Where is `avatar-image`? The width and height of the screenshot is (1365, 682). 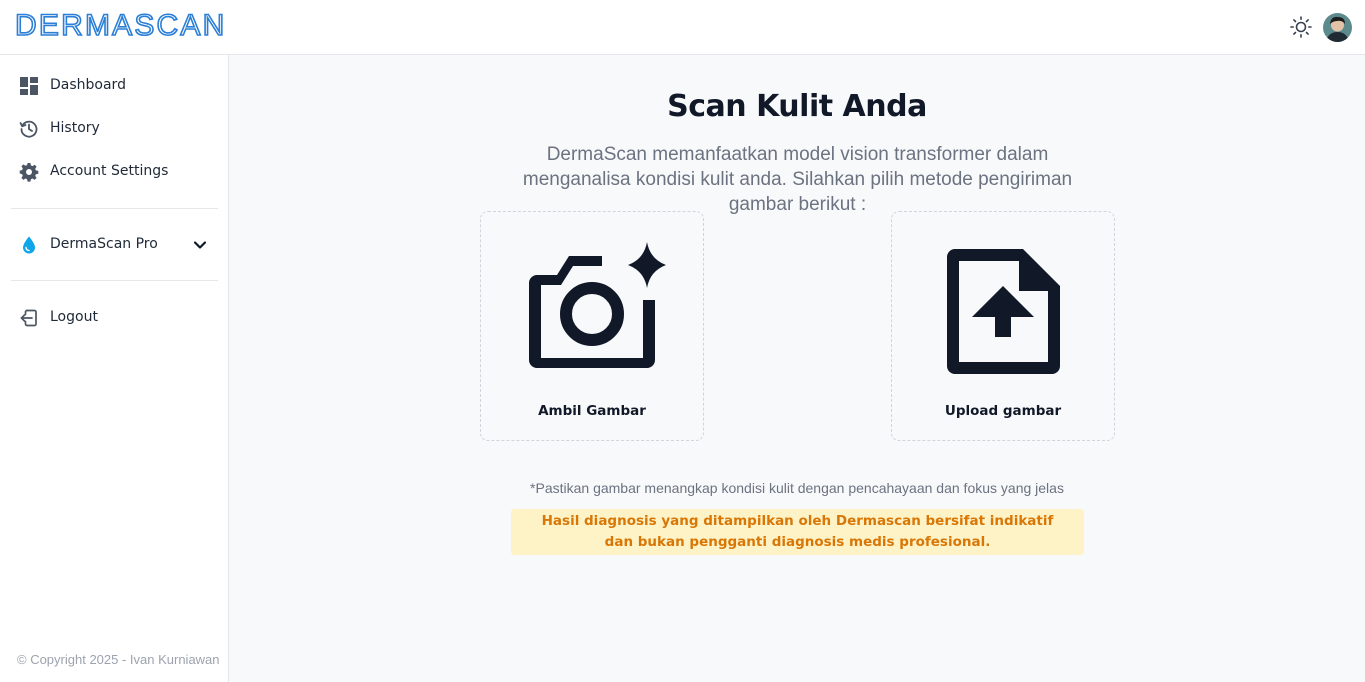 avatar-image is located at coordinates (1337, 27).